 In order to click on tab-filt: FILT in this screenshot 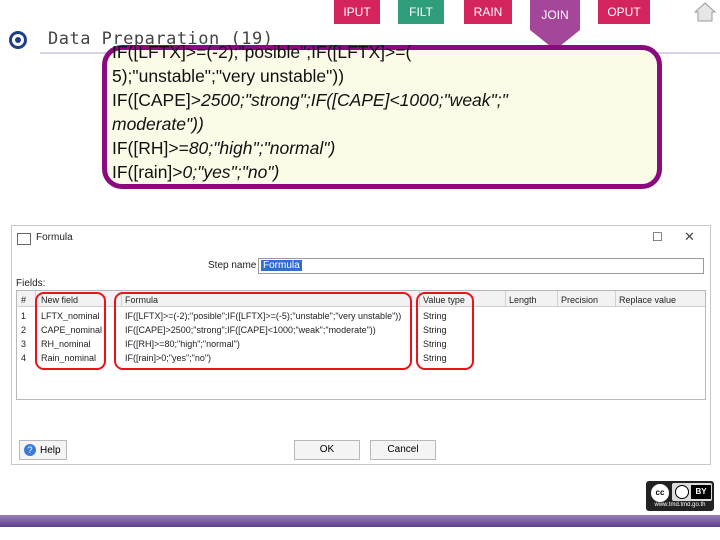, I will do `click(421, 12)`.